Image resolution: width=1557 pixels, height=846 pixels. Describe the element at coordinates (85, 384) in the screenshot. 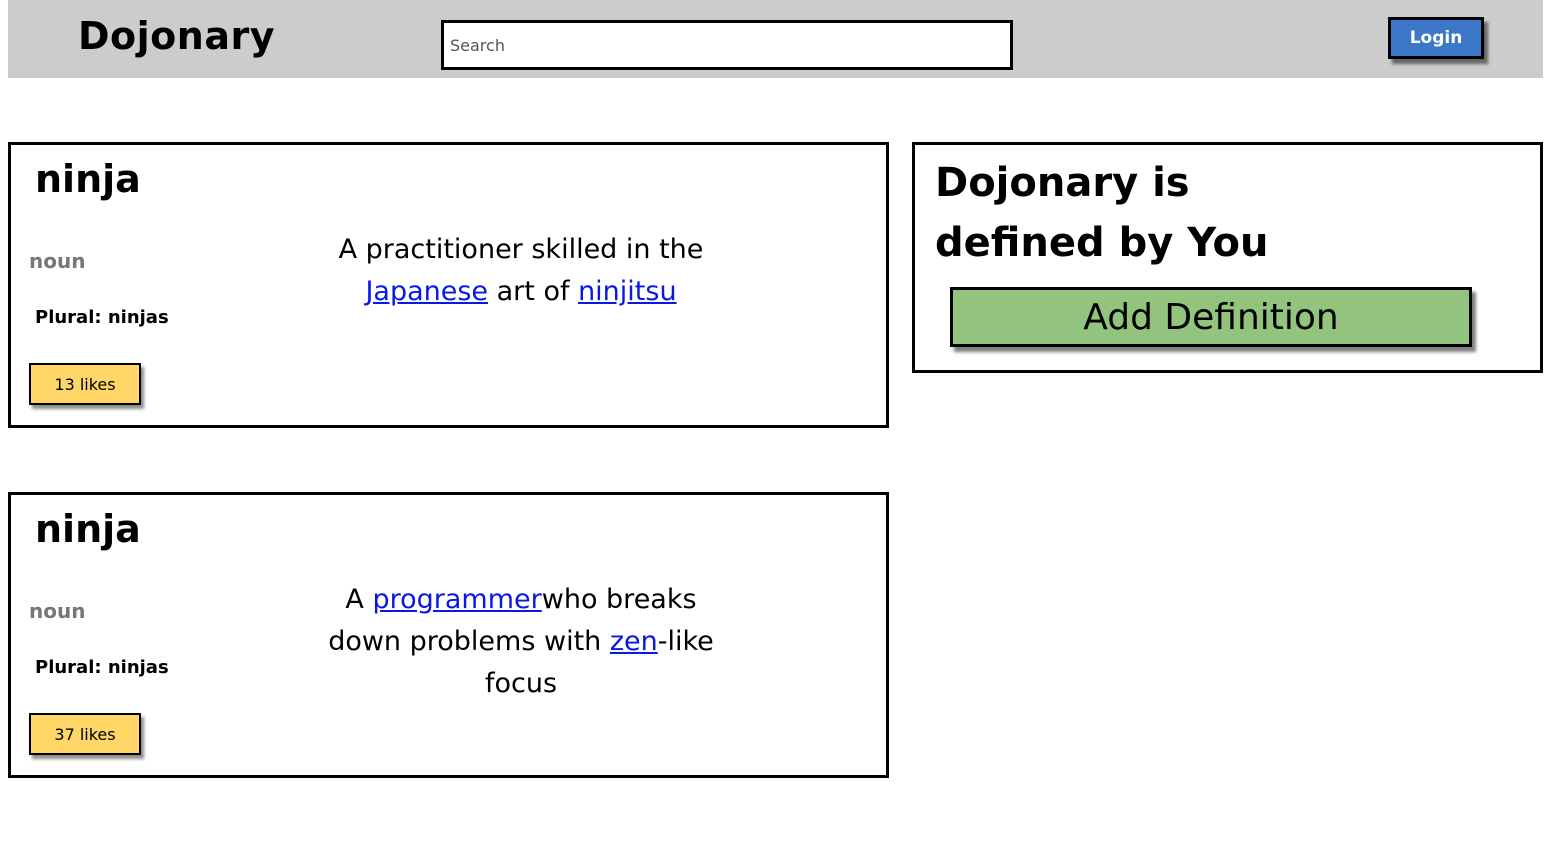

I see `likes-button: 13 likes` at that location.